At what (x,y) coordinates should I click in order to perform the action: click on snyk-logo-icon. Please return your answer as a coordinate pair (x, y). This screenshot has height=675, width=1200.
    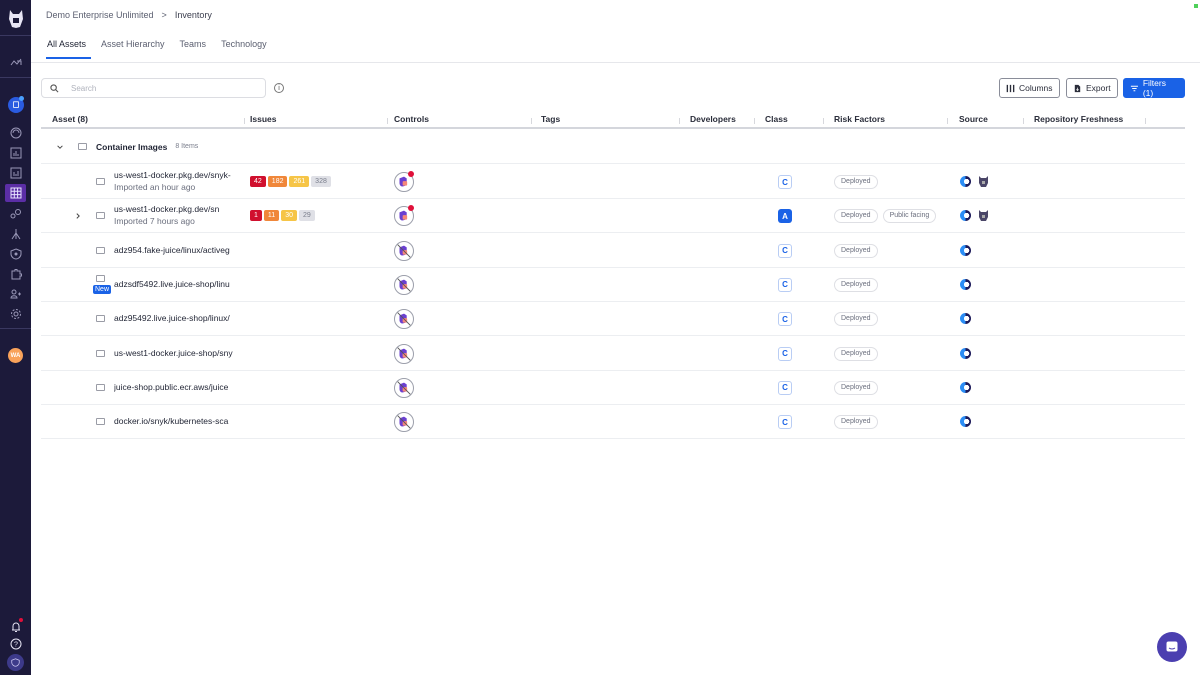
    Looking at the image, I should click on (16, 19).